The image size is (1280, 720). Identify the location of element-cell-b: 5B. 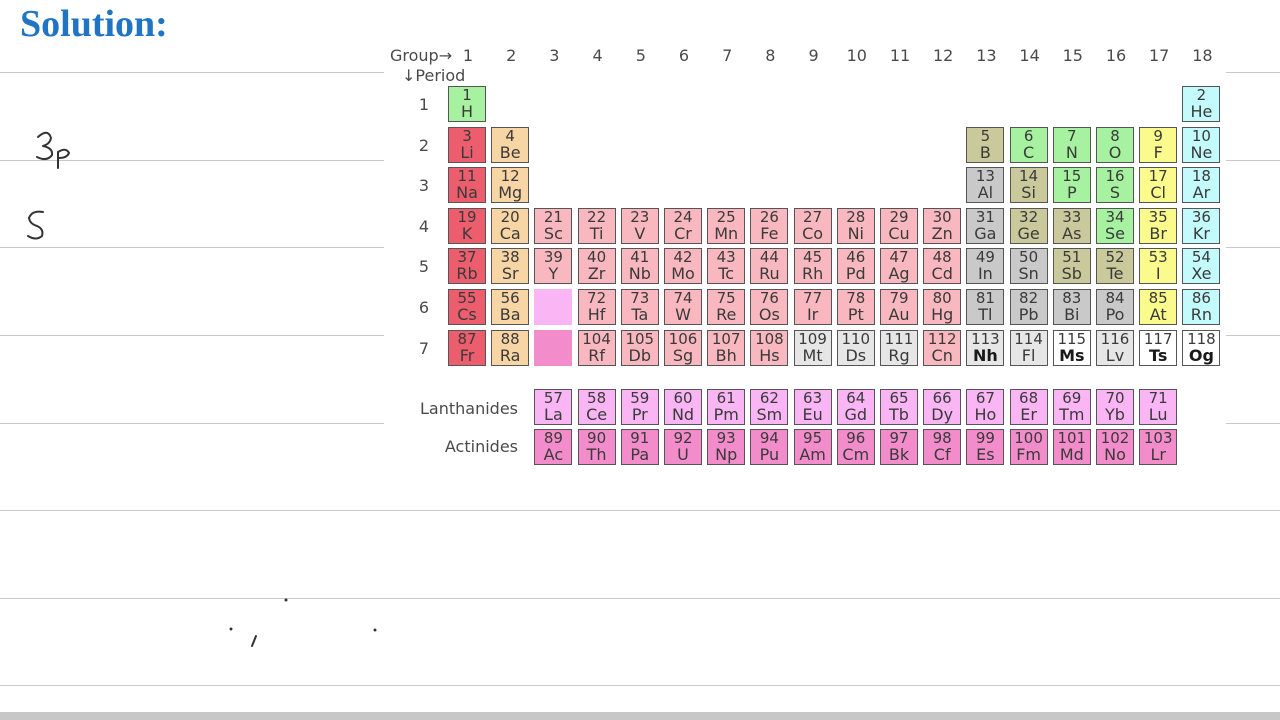
(985, 144).